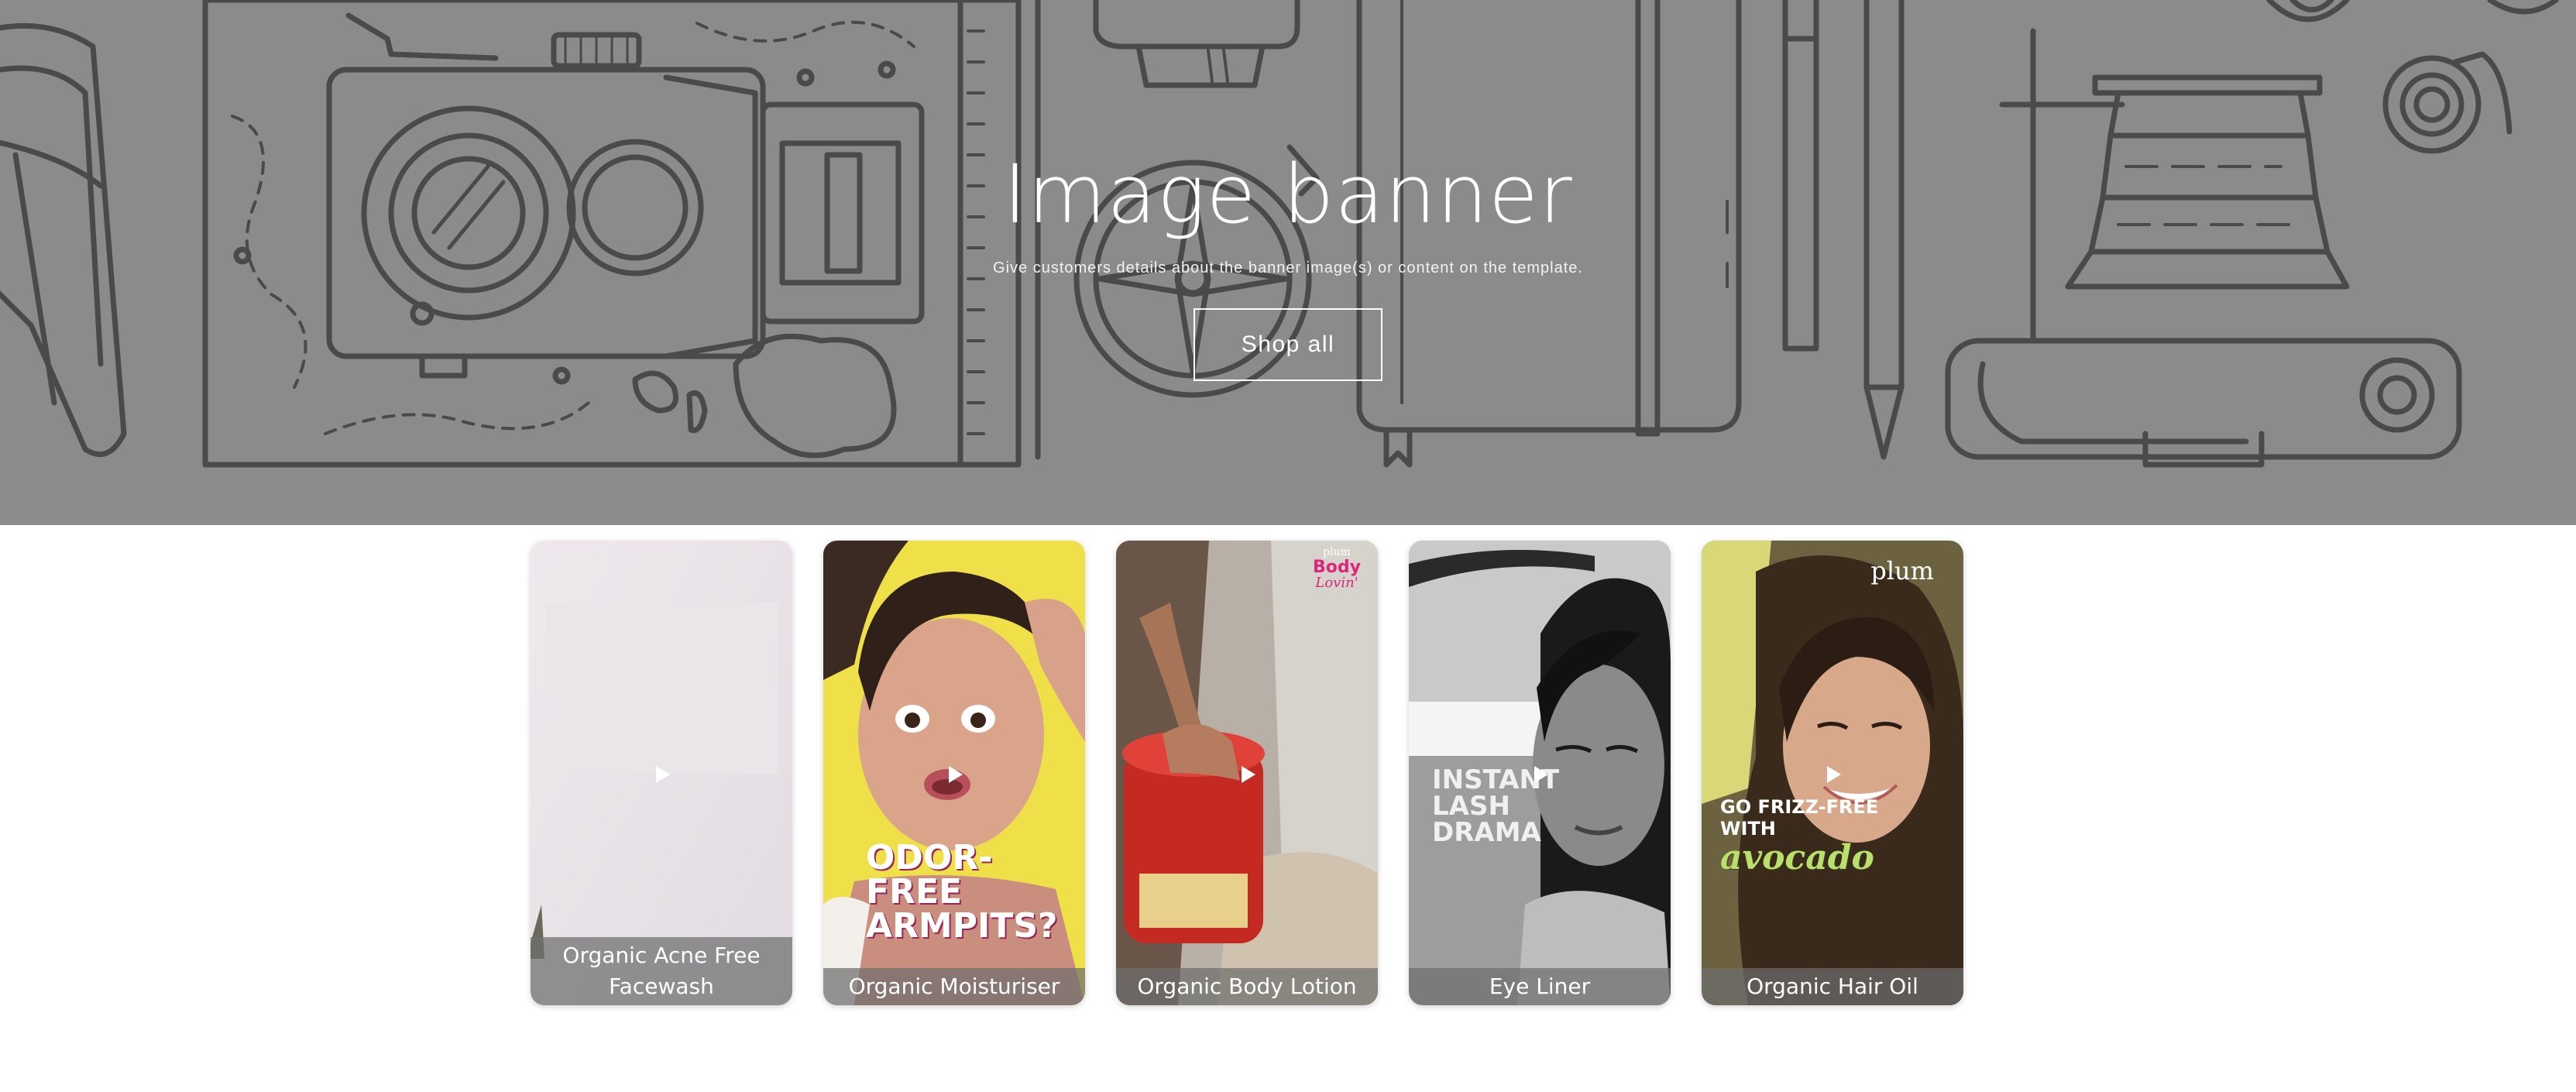 The height and width of the screenshot is (1092, 2576). What do you see at coordinates (1748, 829) in the screenshot?
I see `overlay-line: WITH` at bounding box center [1748, 829].